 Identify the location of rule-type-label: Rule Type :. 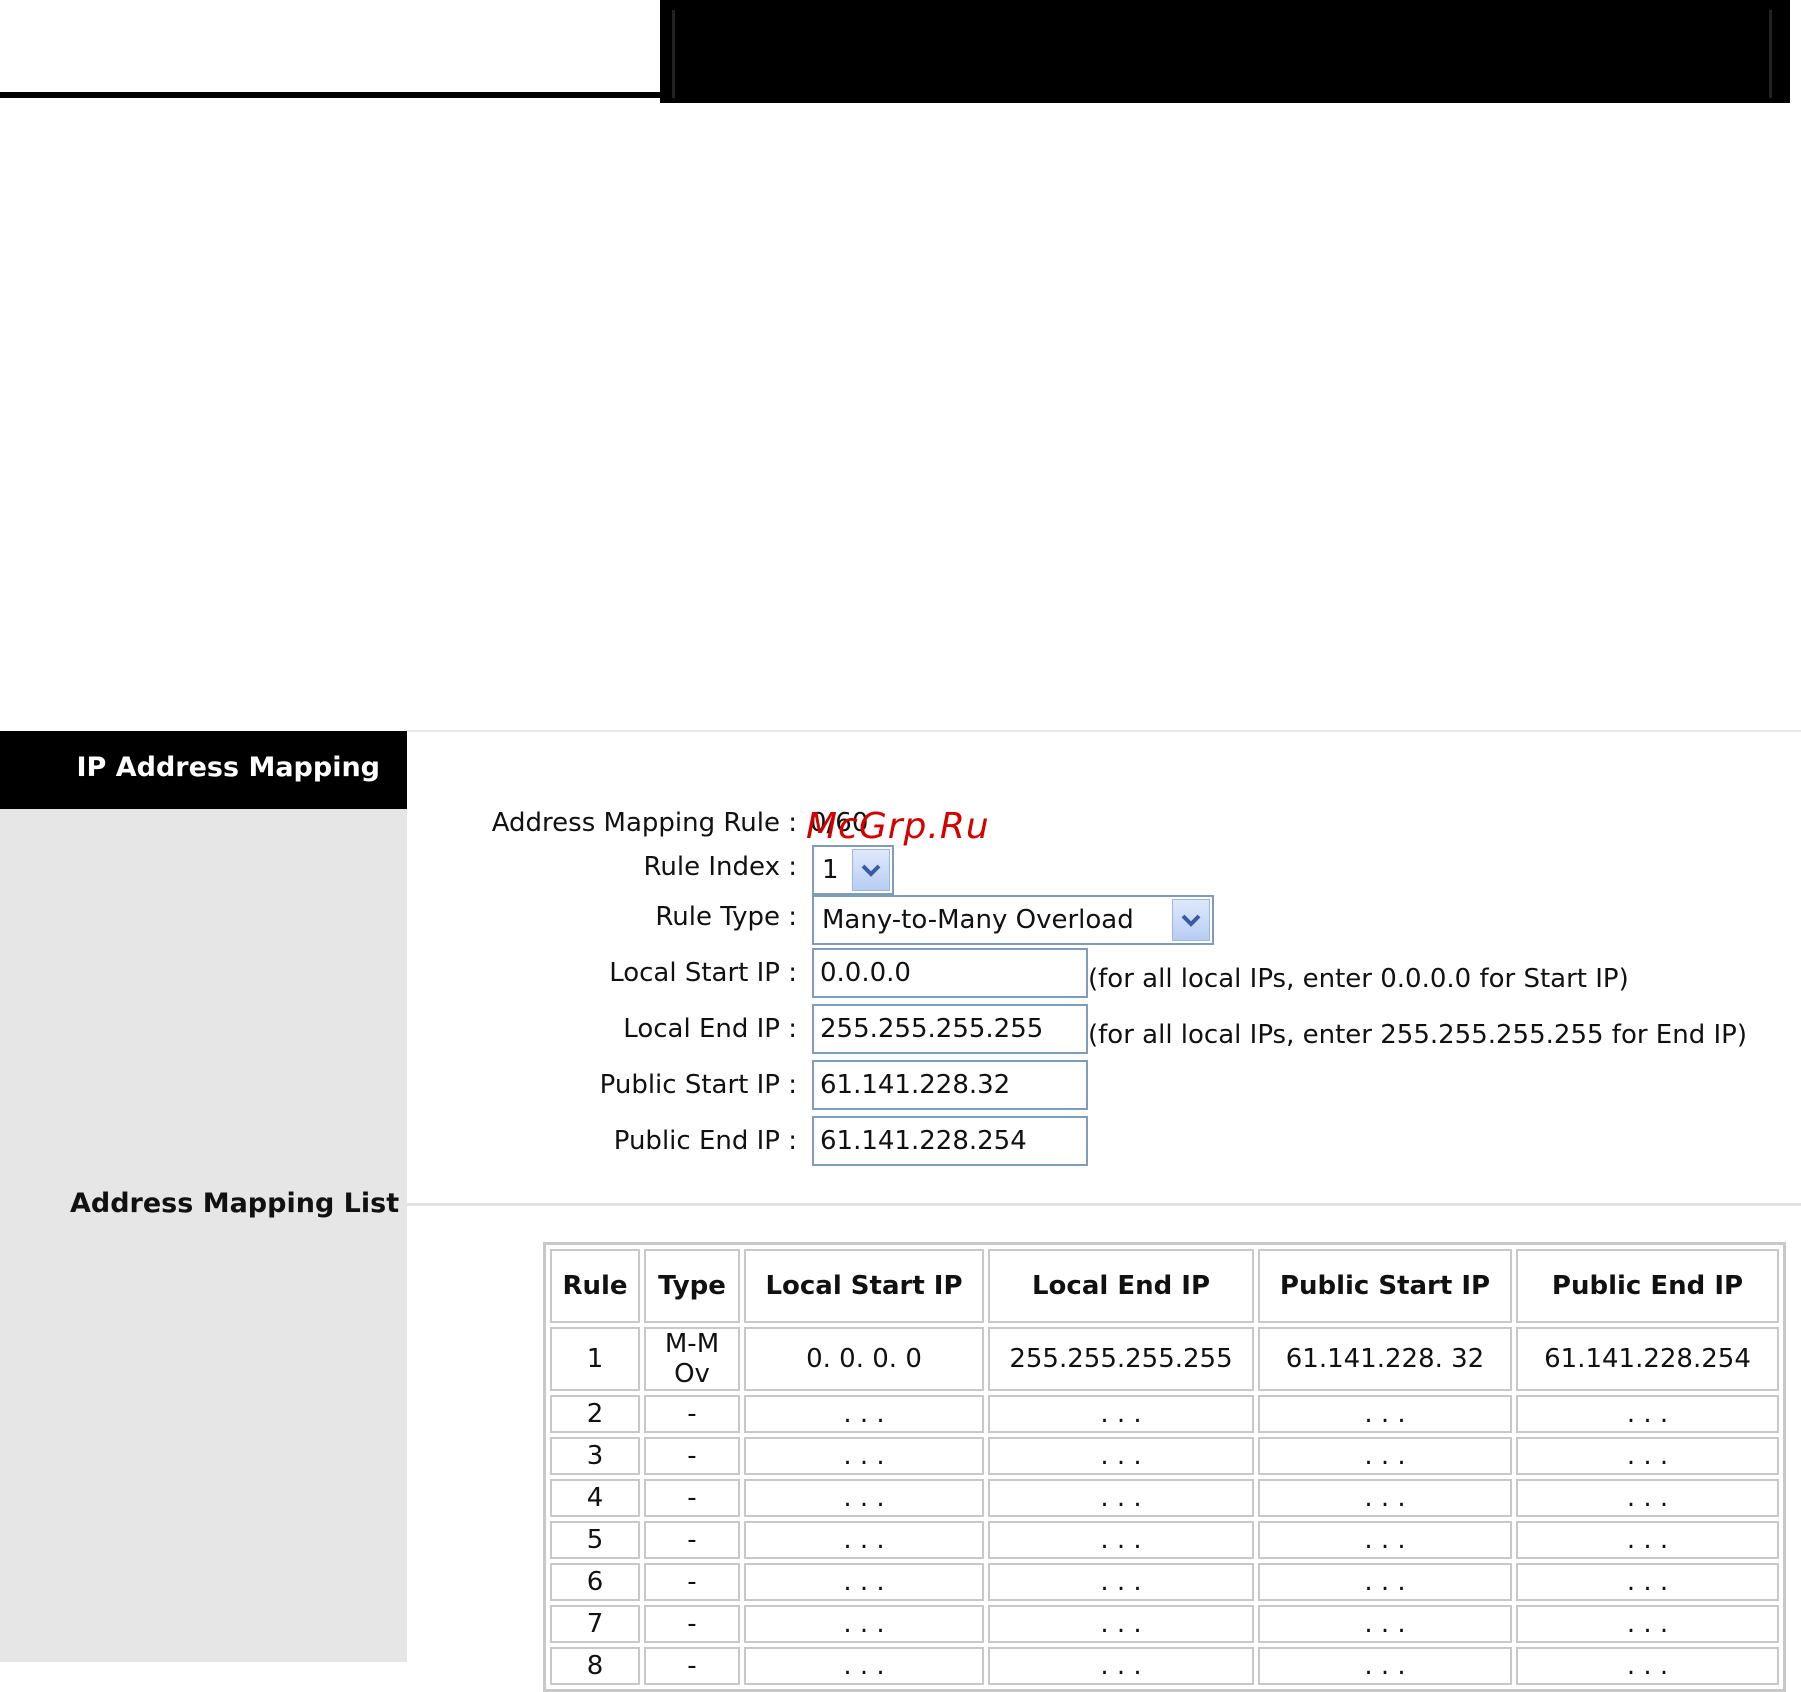
(726, 917).